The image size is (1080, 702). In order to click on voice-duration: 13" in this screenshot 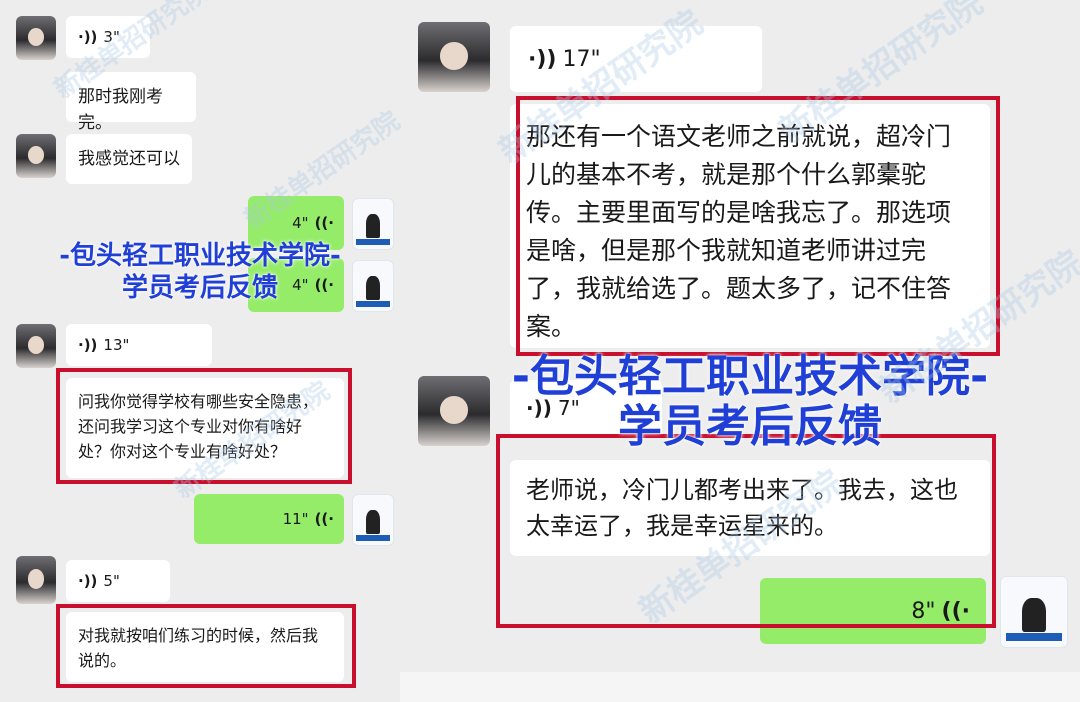, I will do `click(116, 345)`.